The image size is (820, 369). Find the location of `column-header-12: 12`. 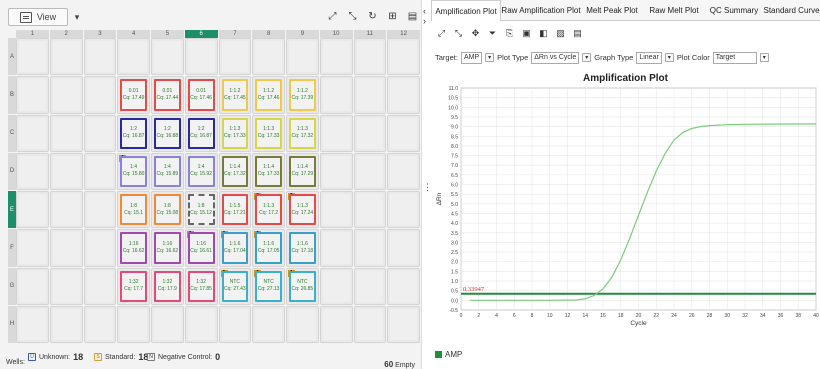

column-header-12: 12 is located at coordinates (403, 34).